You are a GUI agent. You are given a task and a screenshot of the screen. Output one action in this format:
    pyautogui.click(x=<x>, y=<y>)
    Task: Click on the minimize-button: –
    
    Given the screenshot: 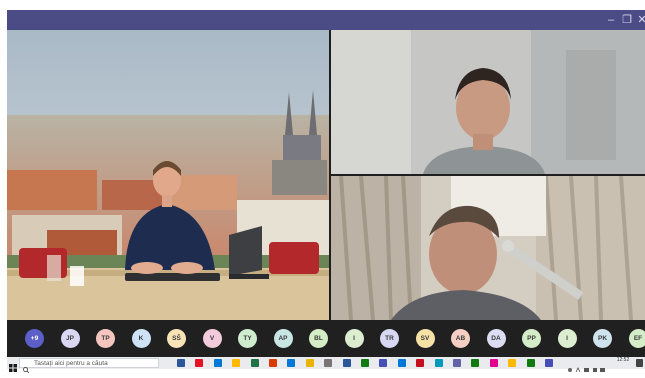 What is the action you would take?
    pyautogui.click(x=611, y=20)
    